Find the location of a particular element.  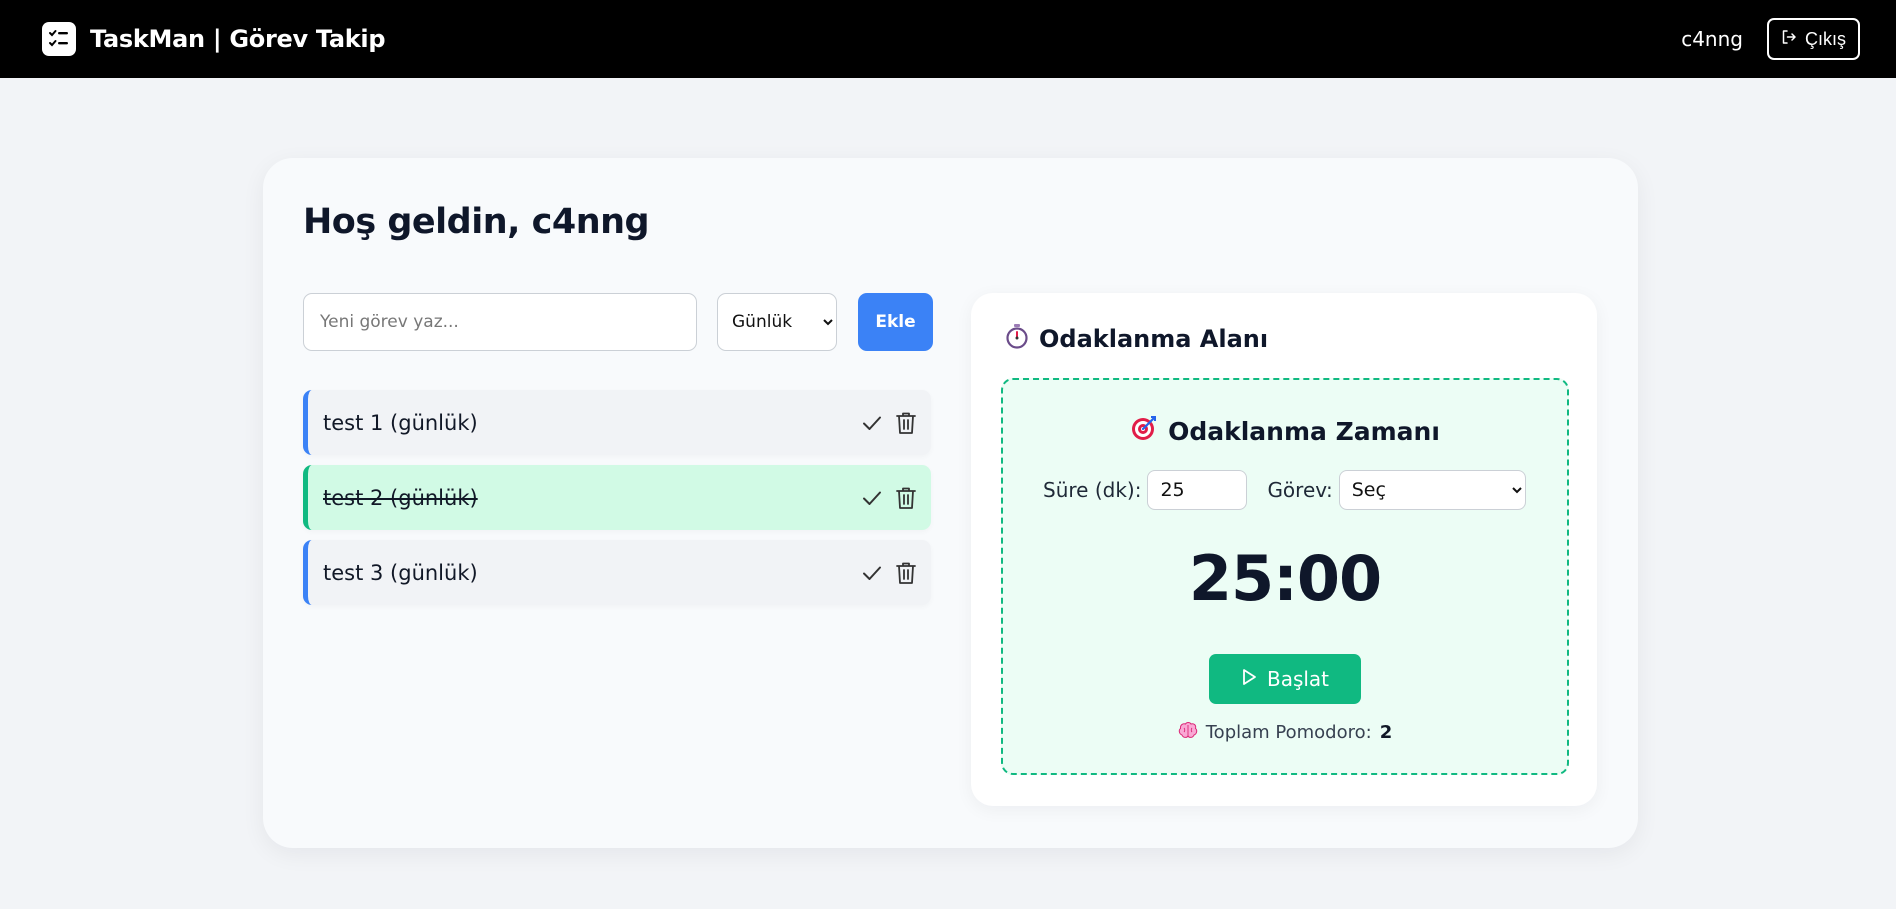

pomodoro-title: Odaklanma Zamanı is located at coordinates (1285, 431).